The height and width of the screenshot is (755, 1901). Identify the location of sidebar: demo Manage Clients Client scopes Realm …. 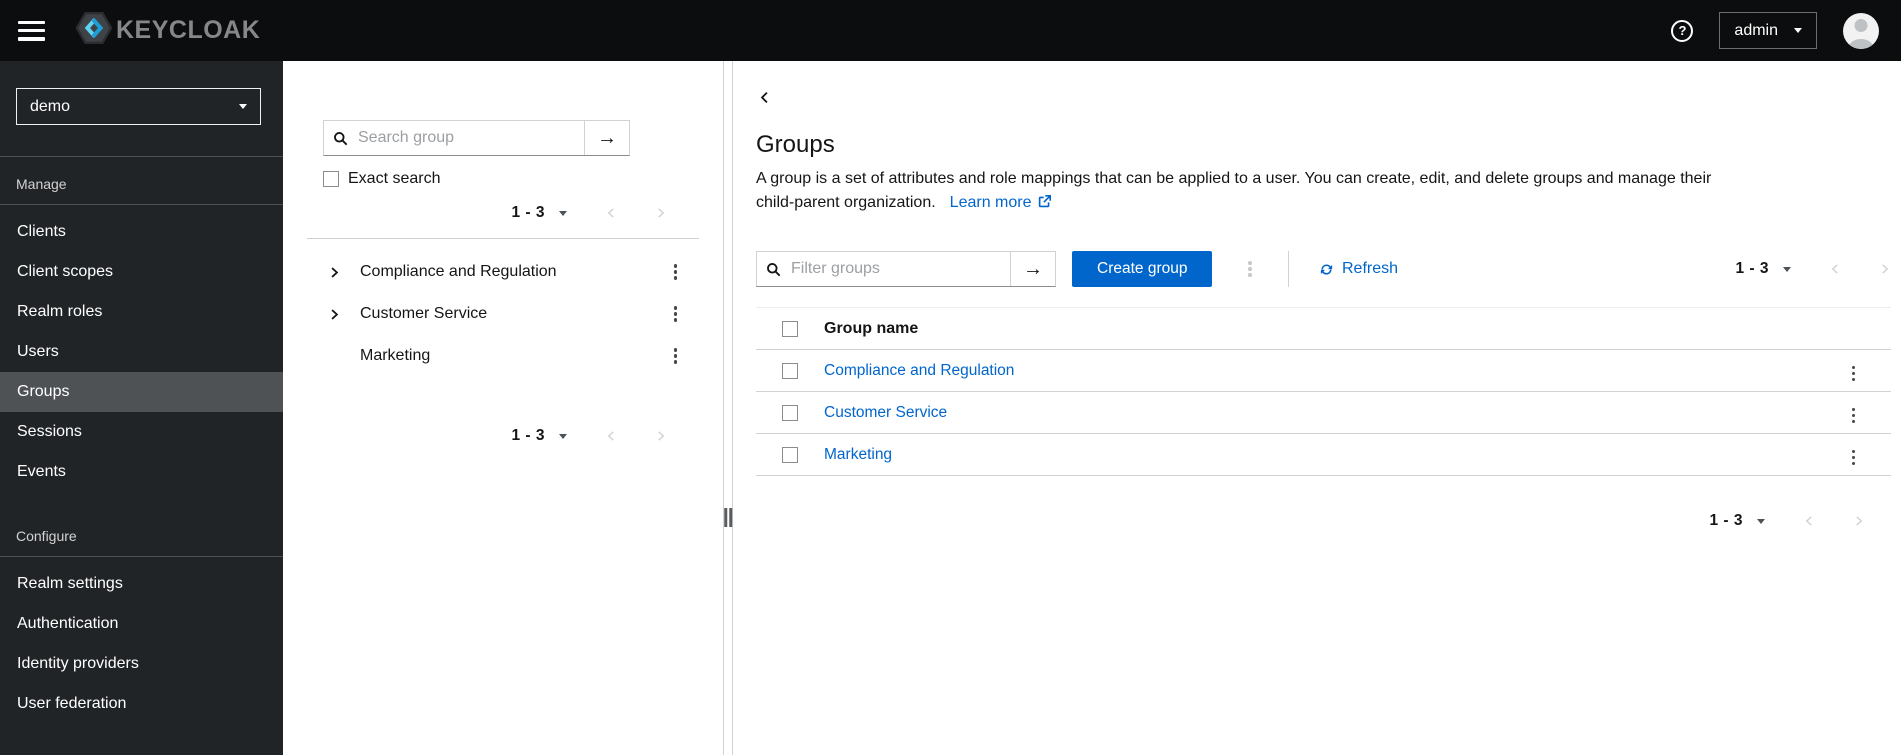
(141, 408).